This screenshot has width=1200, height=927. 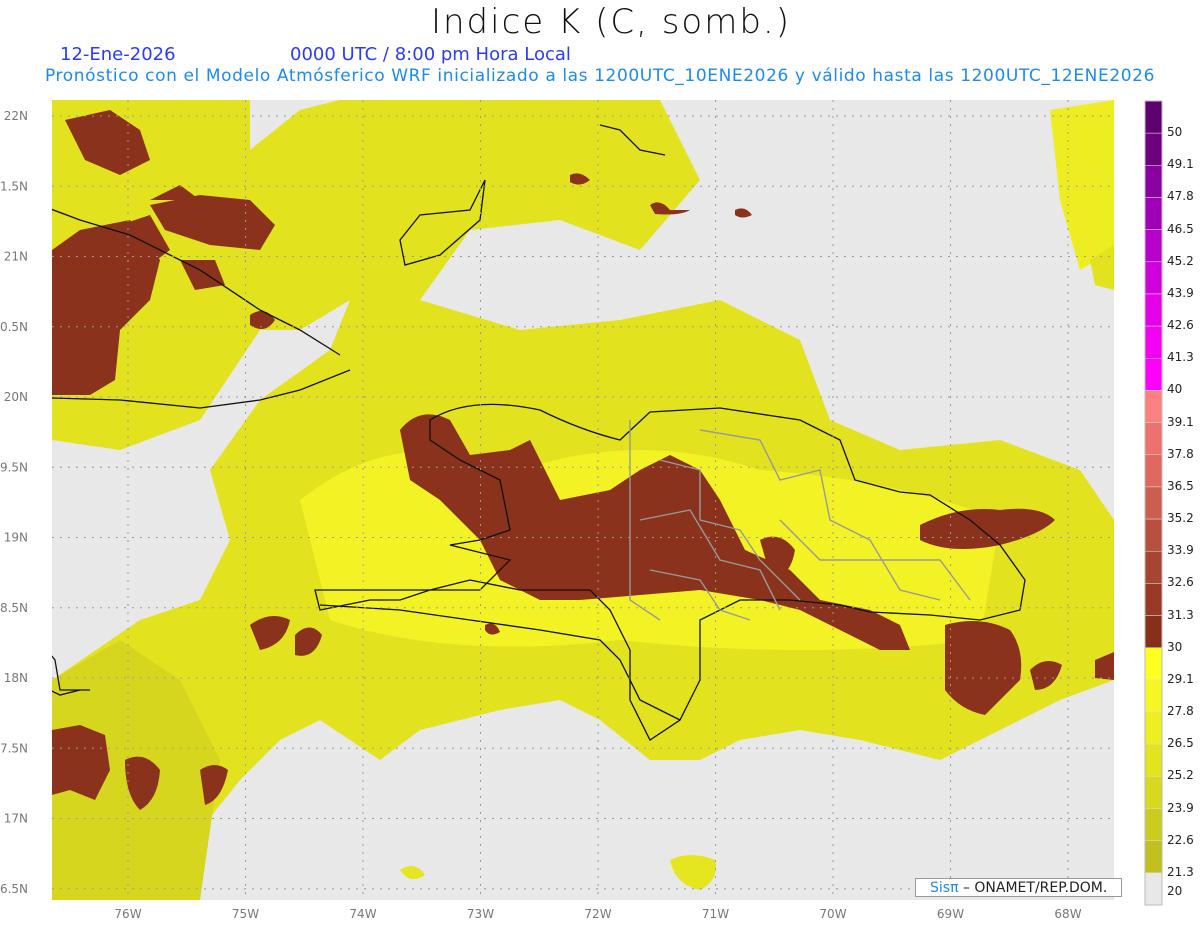 What do you see at coordinates (1180, 775) in the screenshot?
I see `colorbar-label: 25.2` at bounding box center [1180, 775].